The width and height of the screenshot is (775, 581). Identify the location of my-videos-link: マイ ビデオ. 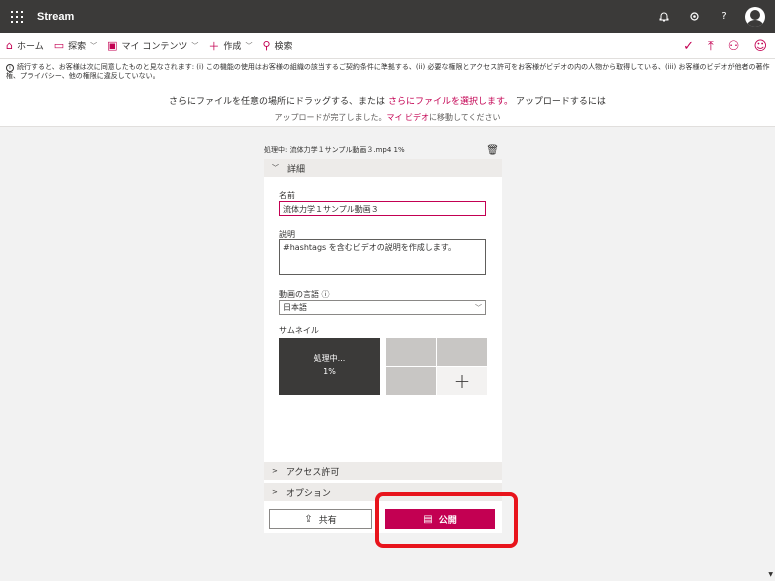
(407, 117).